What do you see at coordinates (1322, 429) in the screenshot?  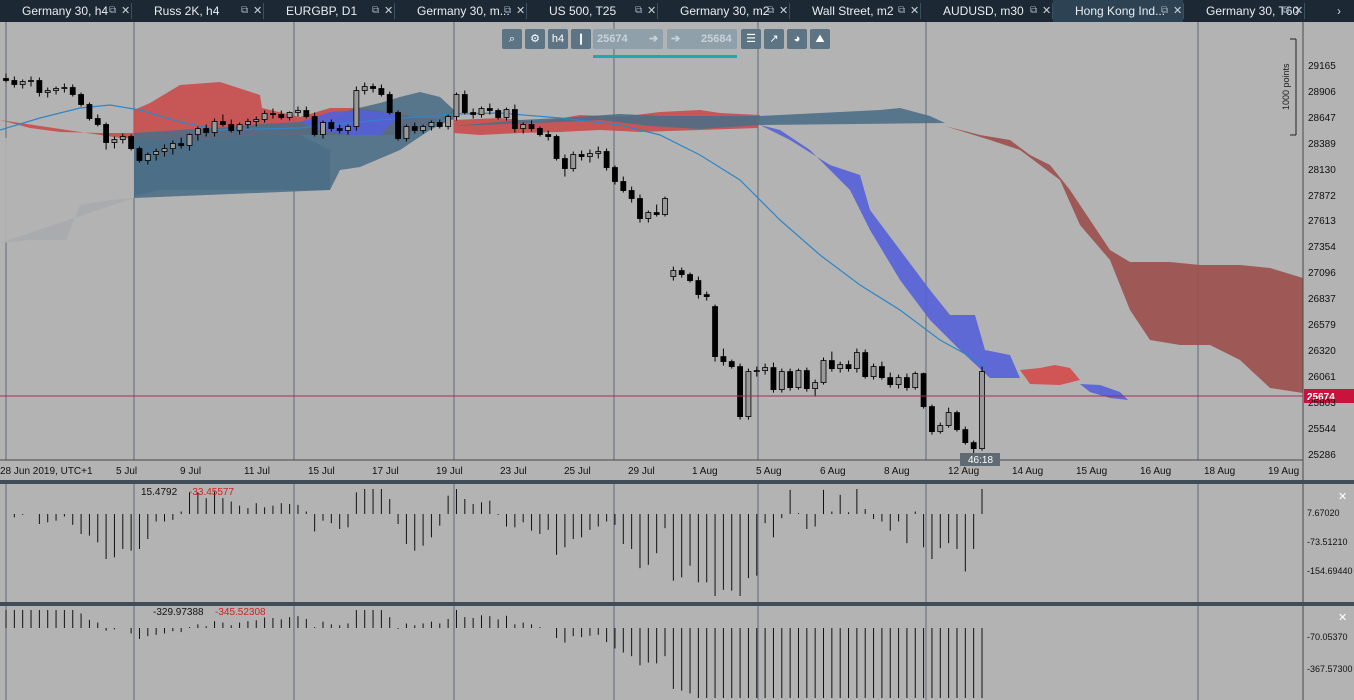 I see `price-tick-label: 25544` at bounding box center [1322, 429].